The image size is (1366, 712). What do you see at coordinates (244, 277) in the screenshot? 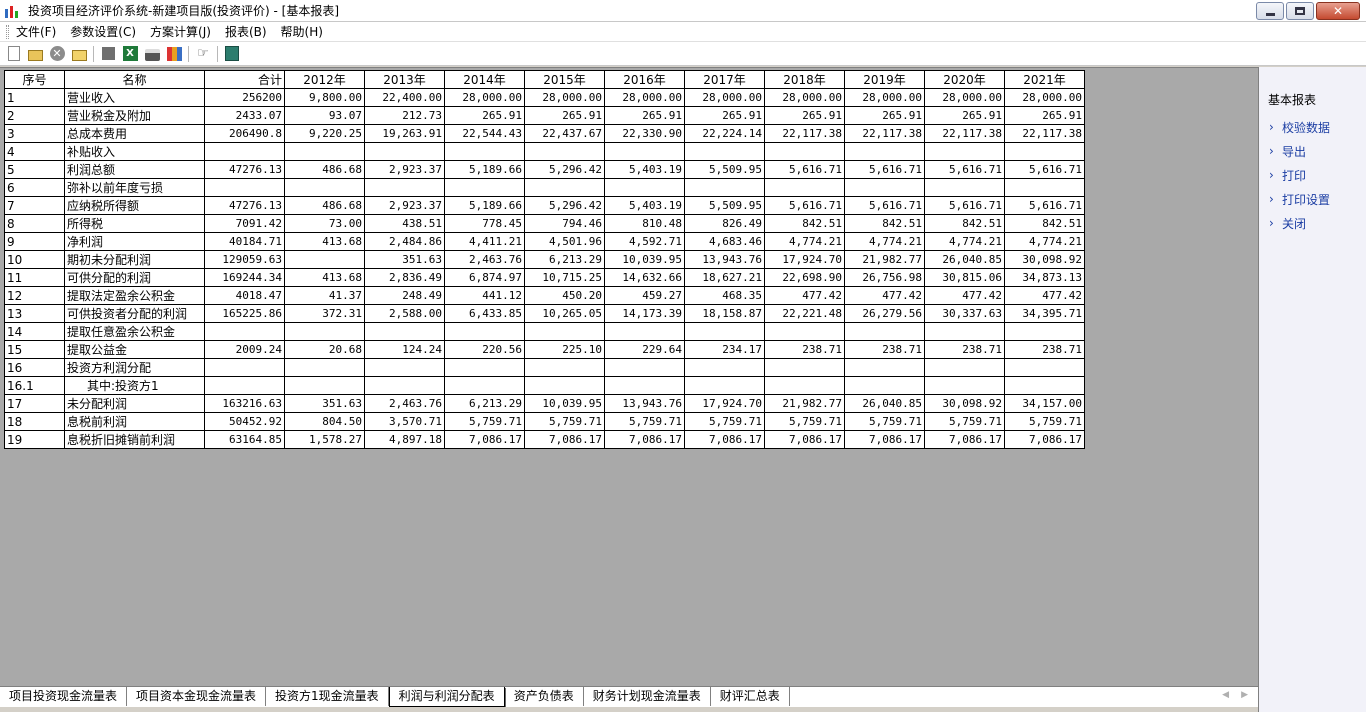
I see `cell-total: 169244.34` at bounding box center [244, 277].